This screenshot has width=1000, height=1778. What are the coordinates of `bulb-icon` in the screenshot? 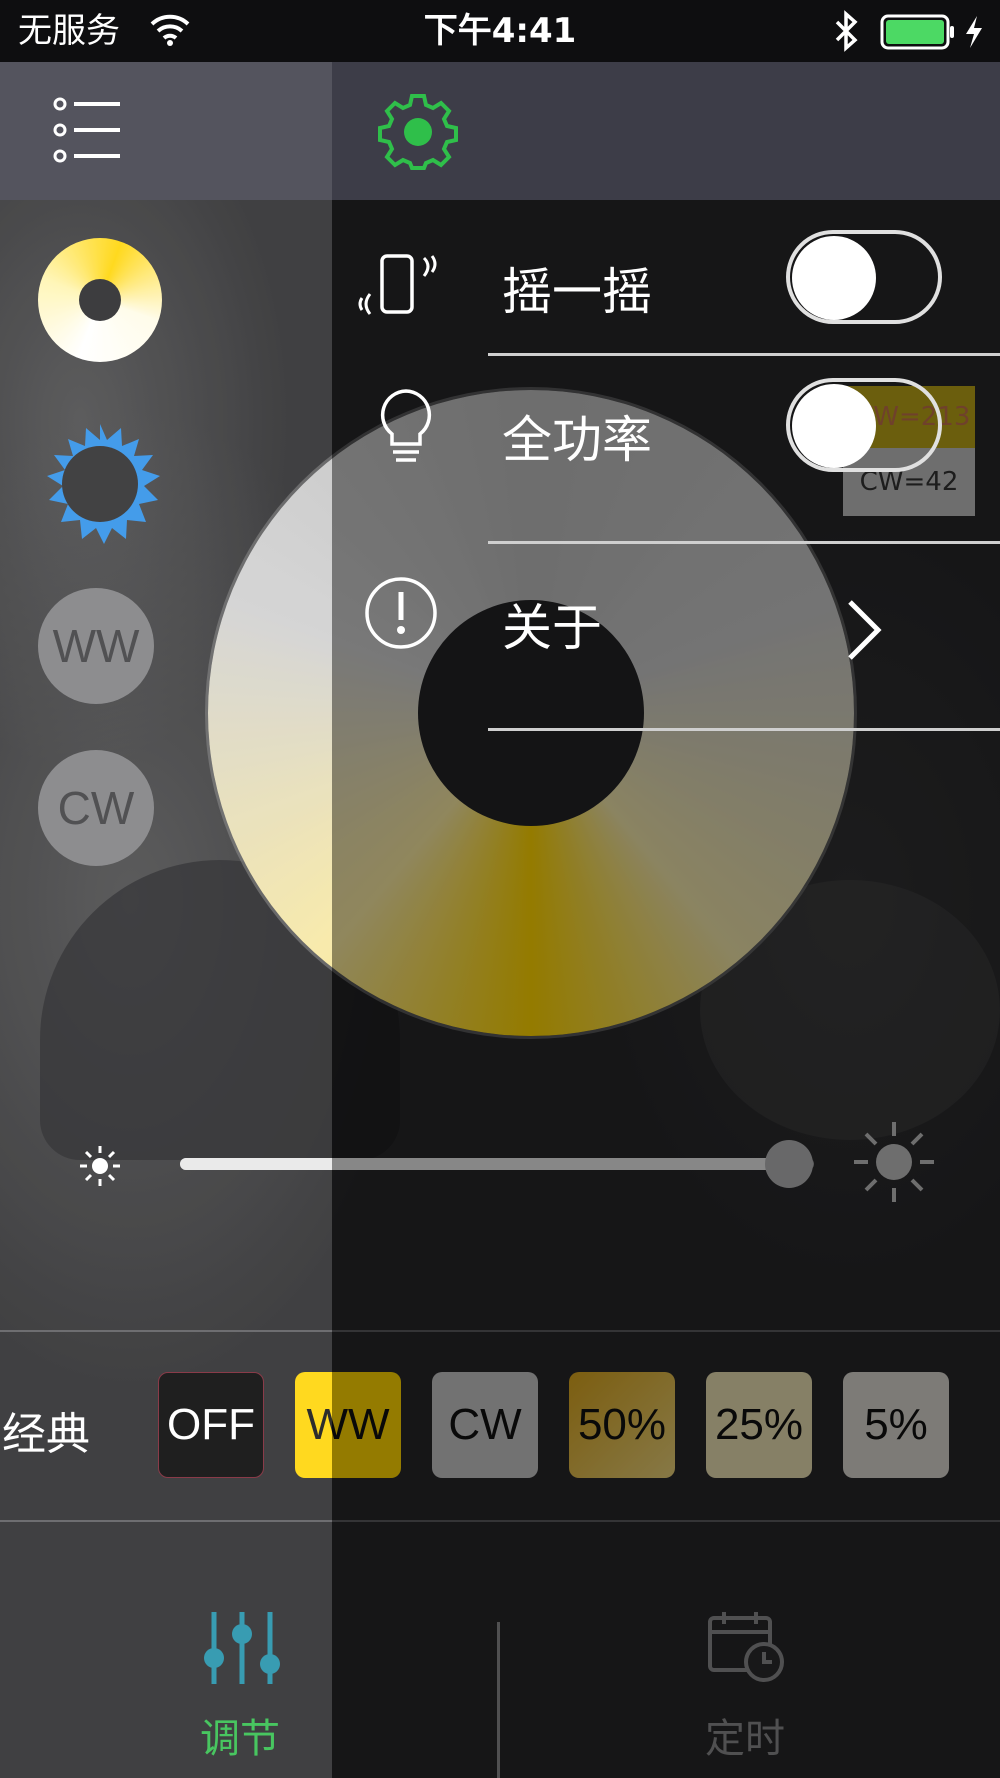 It's located at (406, 425).